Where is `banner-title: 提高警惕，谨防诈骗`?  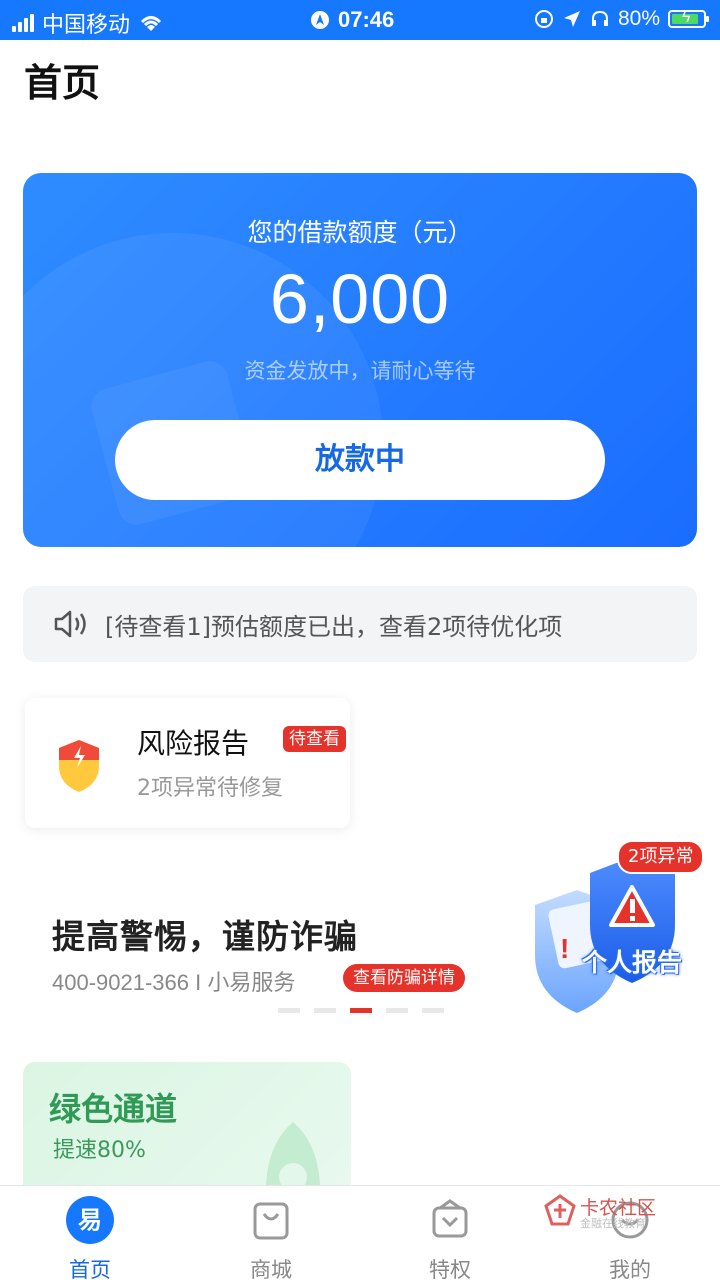 banner-title: 提高警惕，谨防诈骗 is located at coordinates (205, 936).